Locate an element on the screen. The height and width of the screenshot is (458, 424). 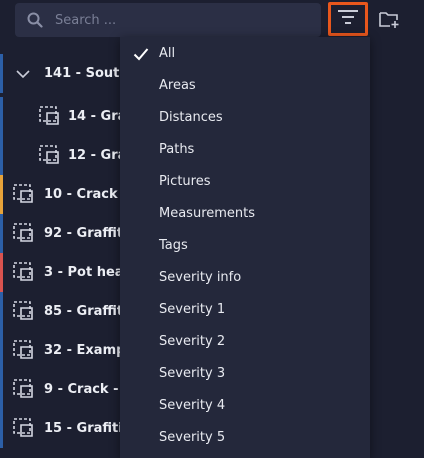
folder-plus-icon is located at coordinates (389, 22).